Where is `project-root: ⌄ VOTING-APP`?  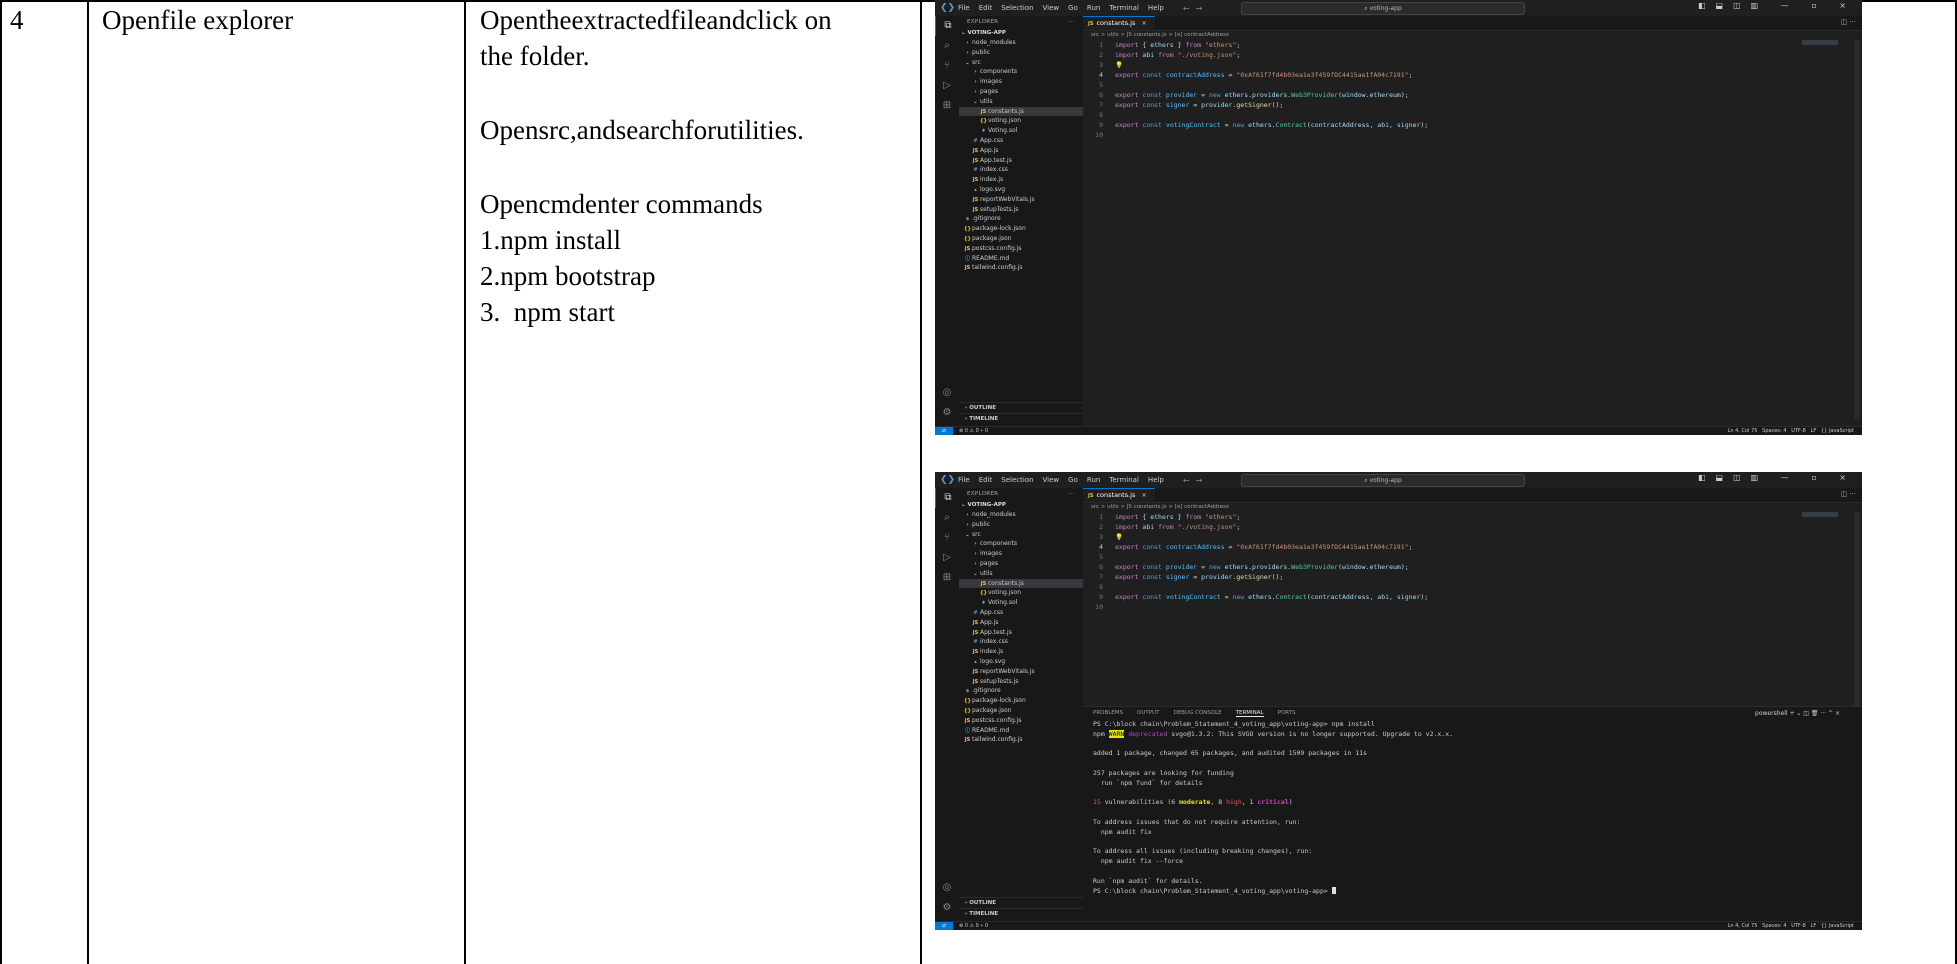 project-root: ⌄ VOTING-APP is located at coordinates (1021, 505).